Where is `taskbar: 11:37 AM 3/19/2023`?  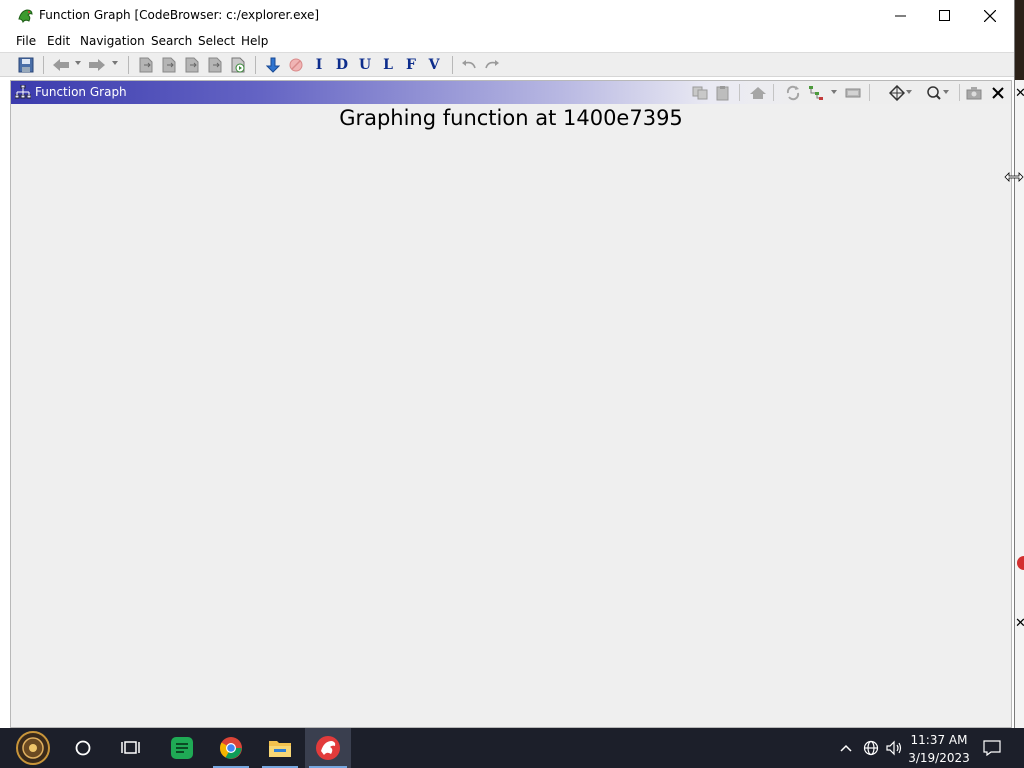
taskbar: 11:37 AM 3/19/2023 is located at coordinates (512, 748).